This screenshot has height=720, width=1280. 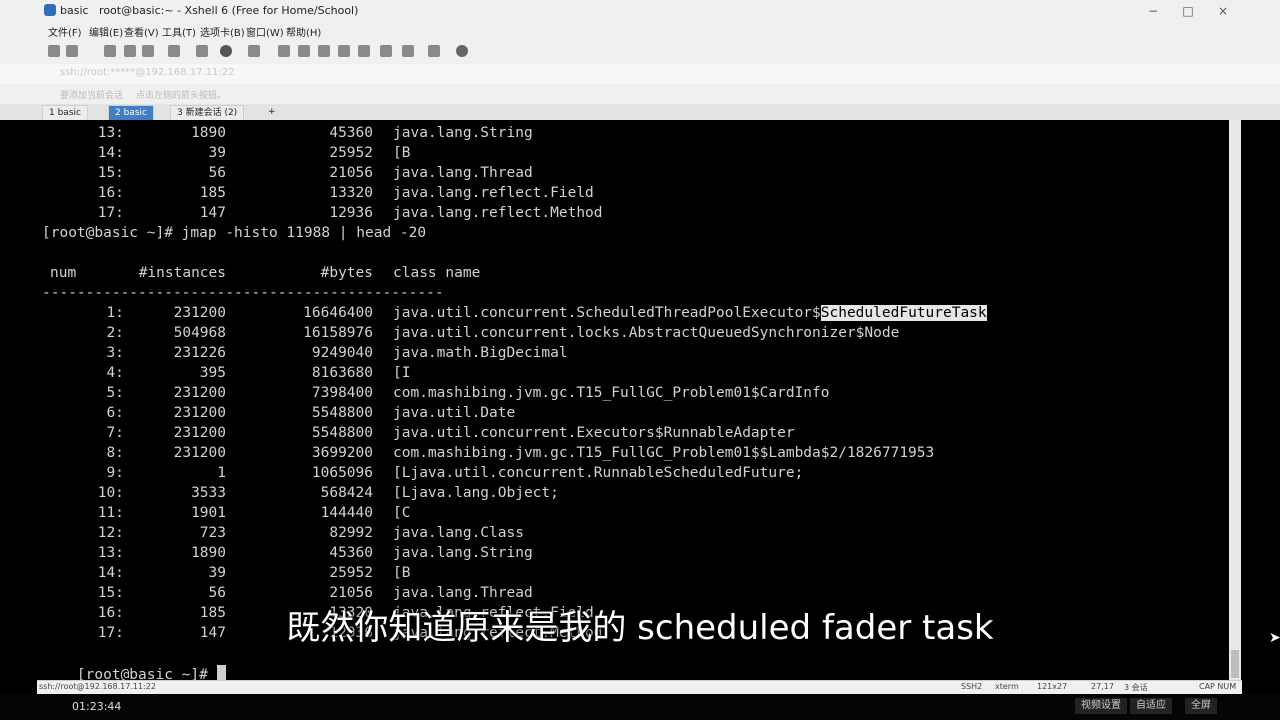 What do you see at coordinates (1274, 638) in the screenshot?
I see `mouse-pointer-icon: ➤` at bounding box center [1274, 638].